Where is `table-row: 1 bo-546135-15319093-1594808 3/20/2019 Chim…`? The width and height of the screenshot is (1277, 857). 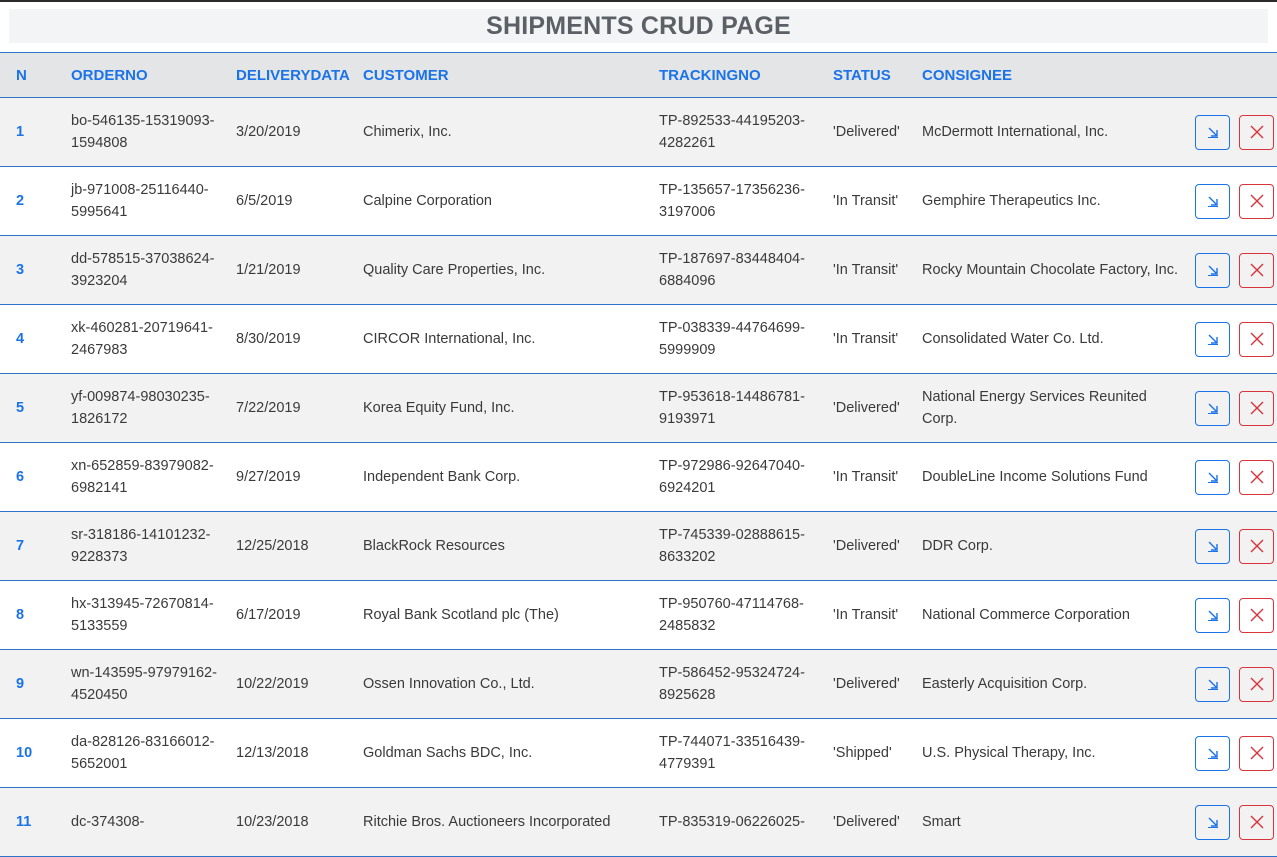 table-row: 1 bo-546135-15319093-1594808 3/20/2019 Chim… is located at coordinates (638, 132).